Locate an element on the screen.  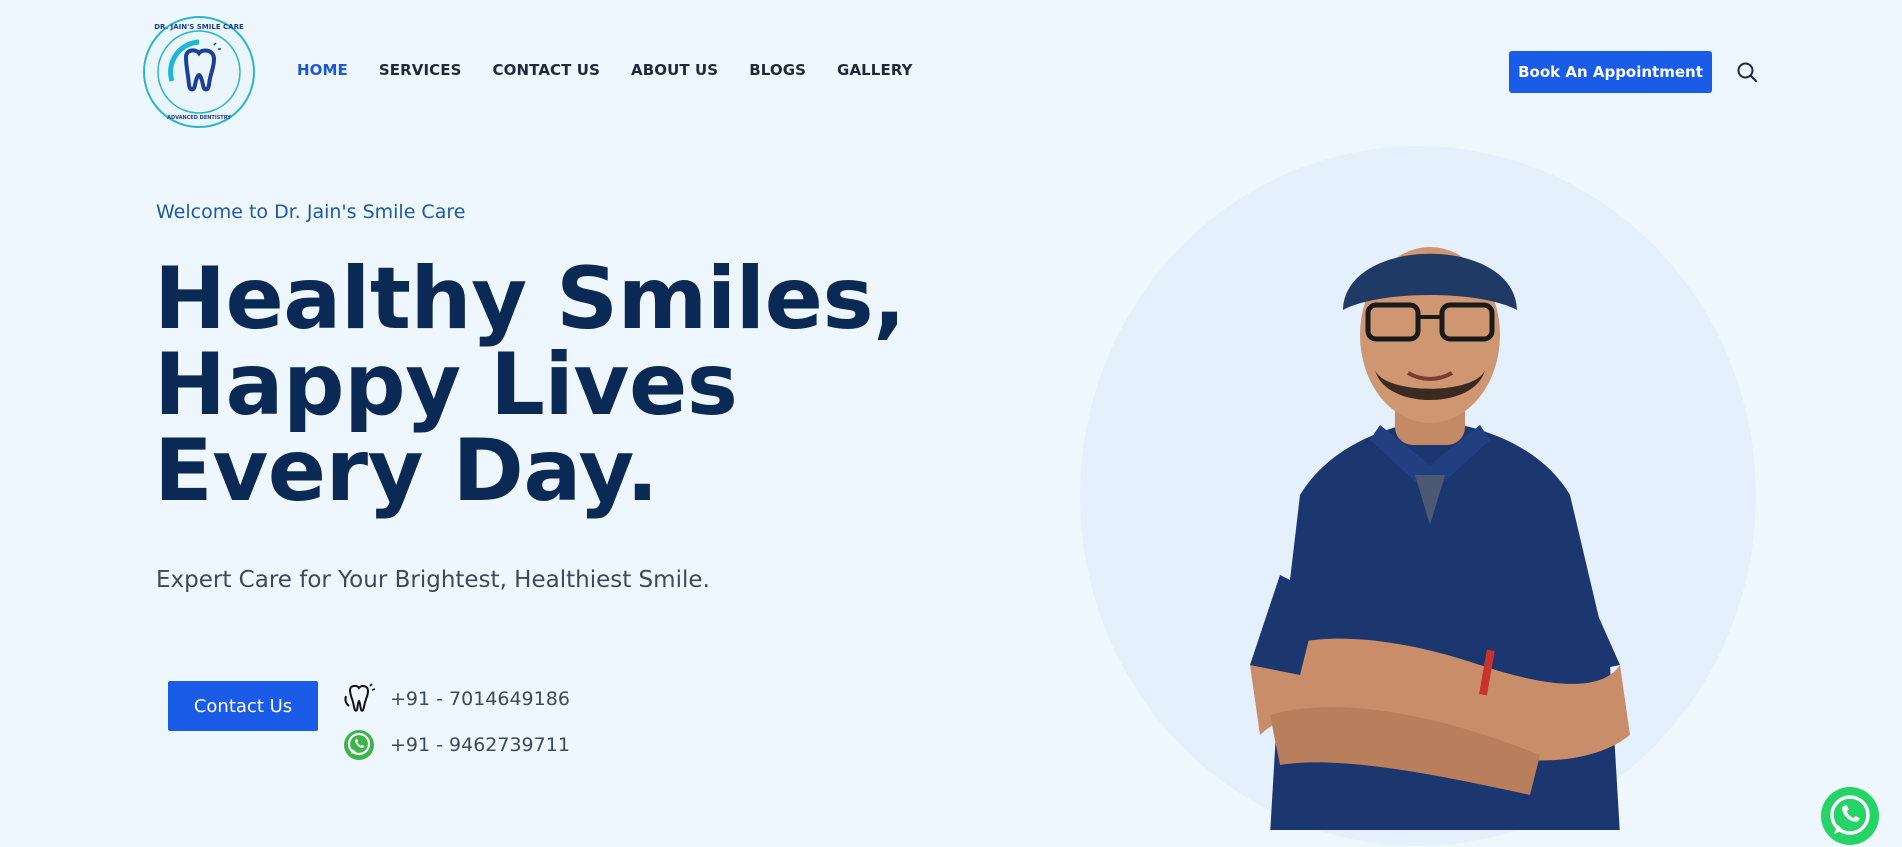
nav-item-about-us: ABOUT US is located at coordinates (674, 70).